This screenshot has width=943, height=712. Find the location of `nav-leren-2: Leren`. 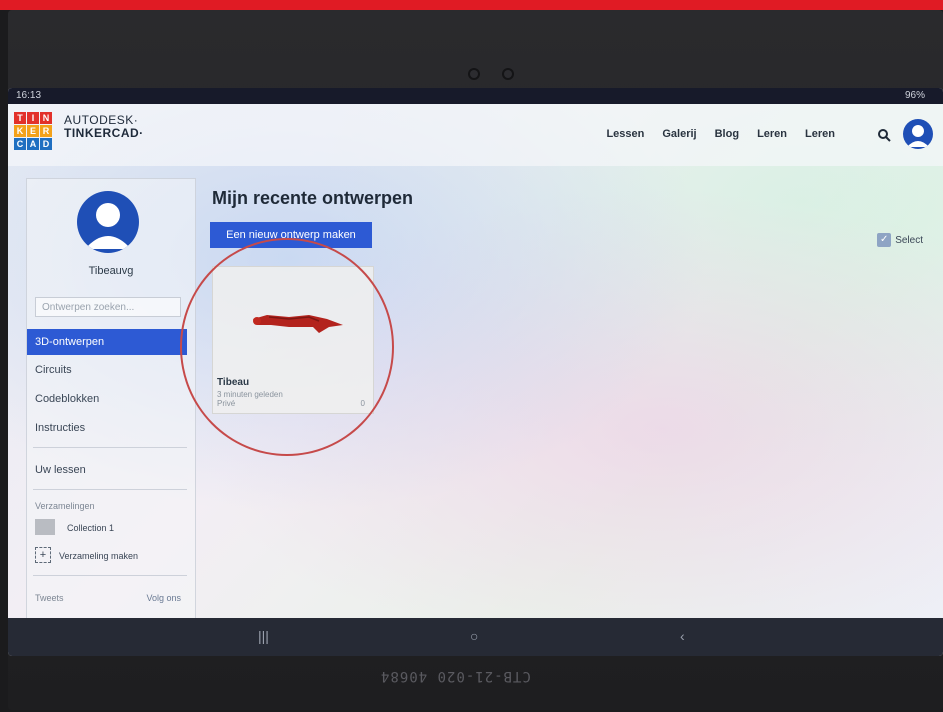

nav-leren-2: Leren is located at coordinates (820, 134).